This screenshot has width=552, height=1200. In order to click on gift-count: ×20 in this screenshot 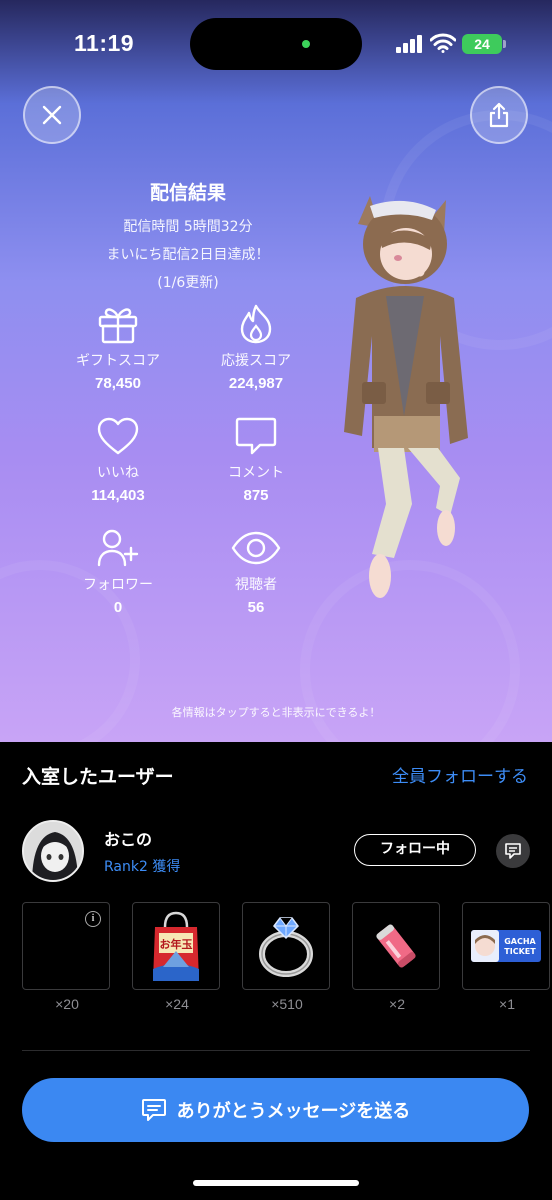, I will do `click(67, 1004)`.